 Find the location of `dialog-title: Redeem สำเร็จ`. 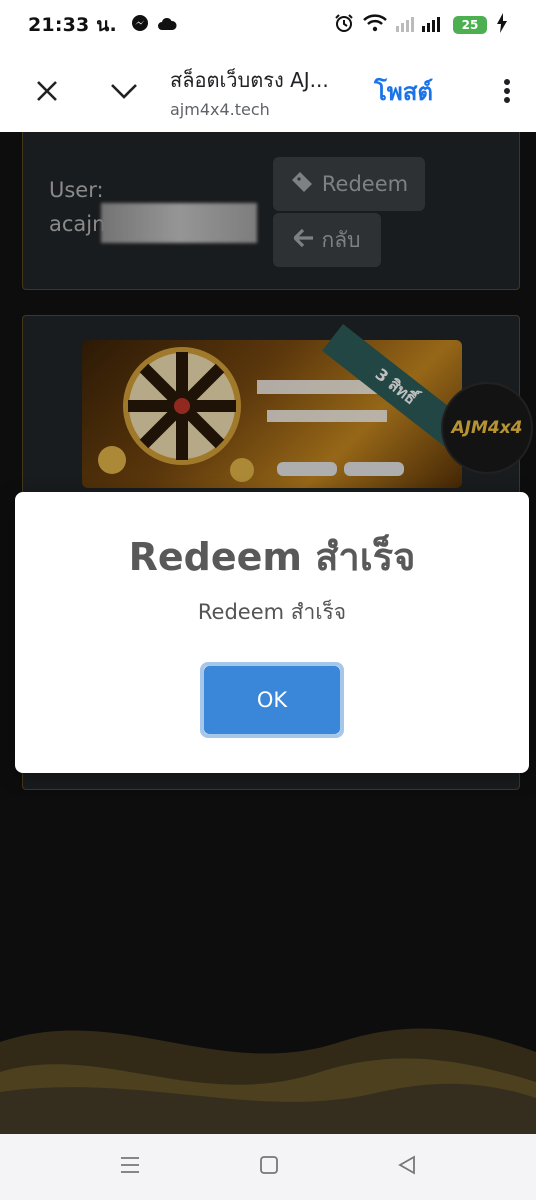

dialog-title: Redeem สำเร็จ is located at coordinates (272, 557).